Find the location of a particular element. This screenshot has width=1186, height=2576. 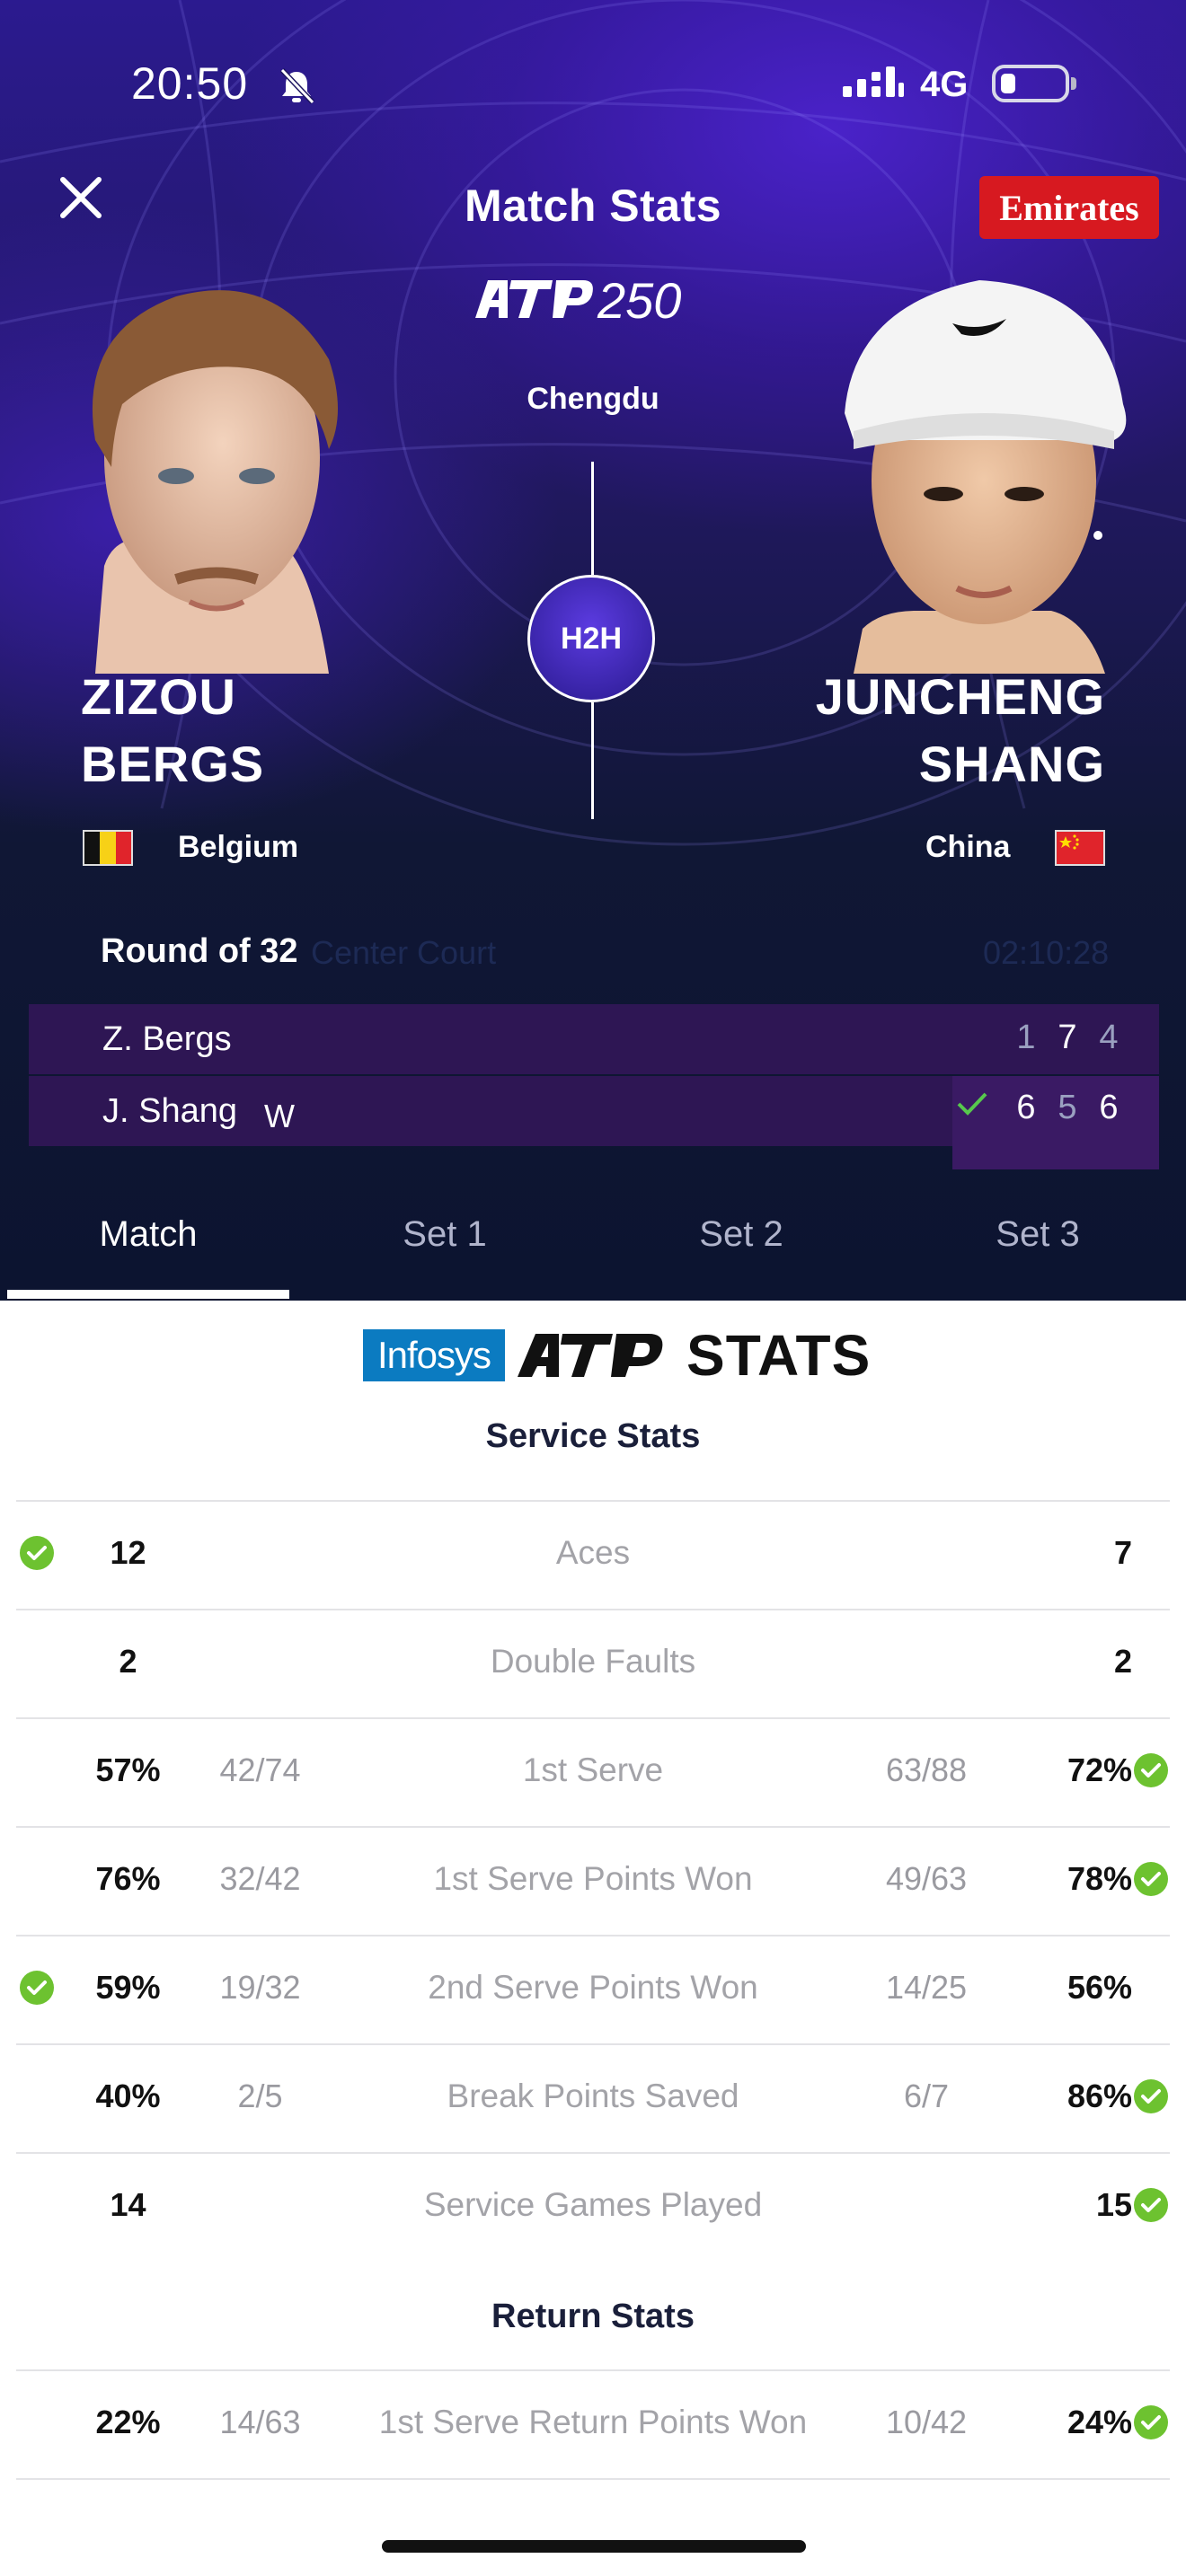

stat-row: 14 Service Games Played 15 is located at coordinates (593, 2206).